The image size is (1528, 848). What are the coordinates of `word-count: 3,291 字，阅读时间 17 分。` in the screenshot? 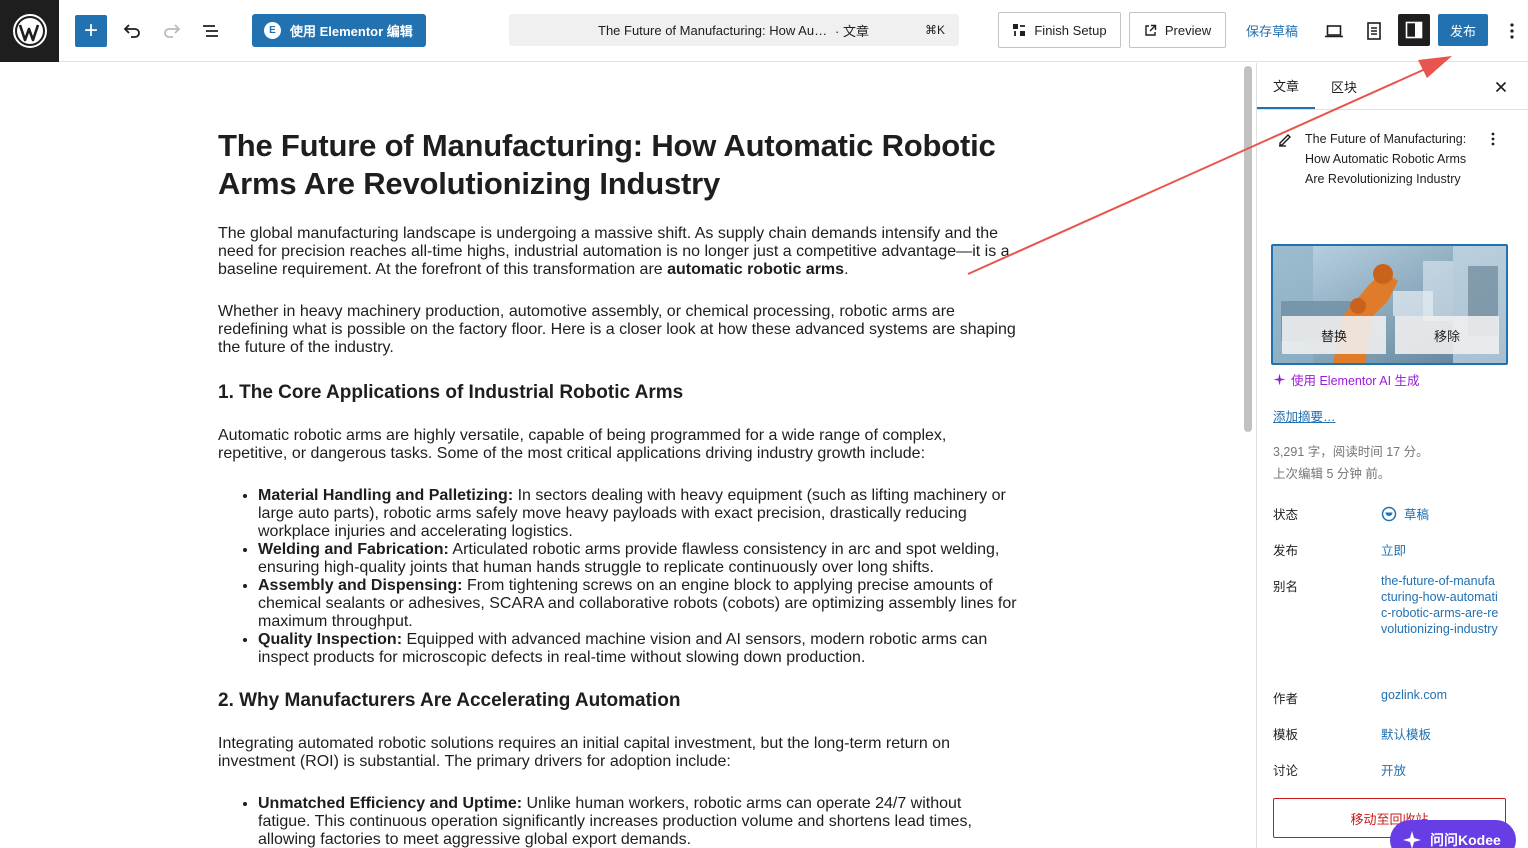 It's located at (1351, 452).